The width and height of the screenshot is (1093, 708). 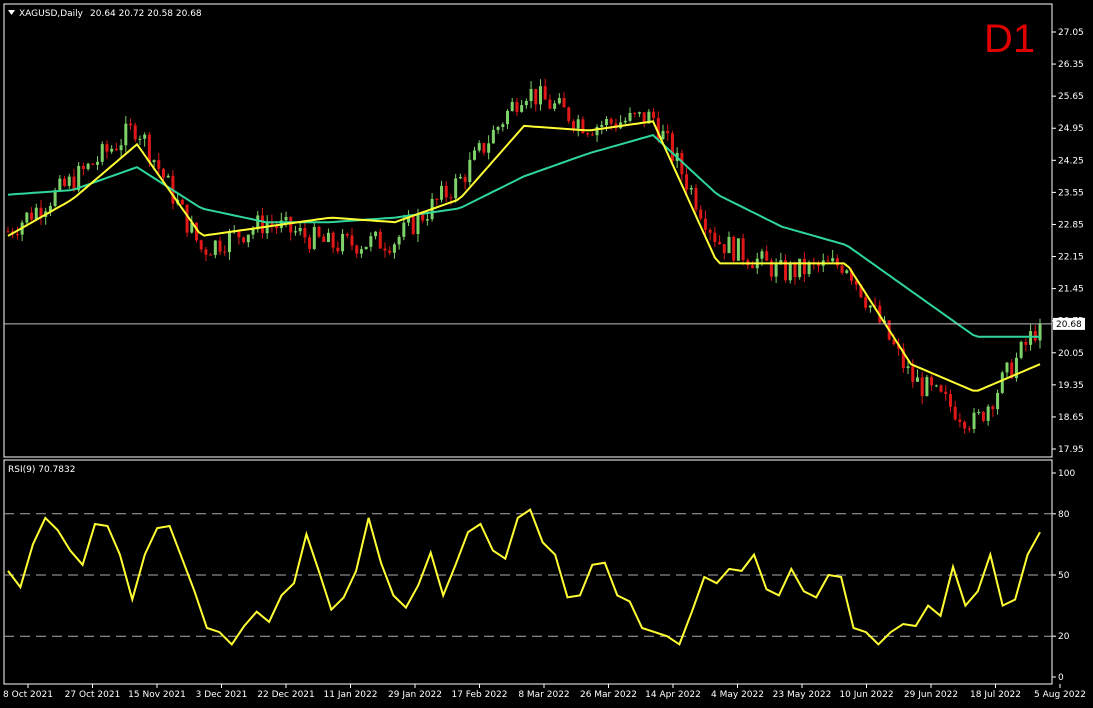 I want to click on time-tick-label: 10 Jun 2022, so click(x=866, y=695).